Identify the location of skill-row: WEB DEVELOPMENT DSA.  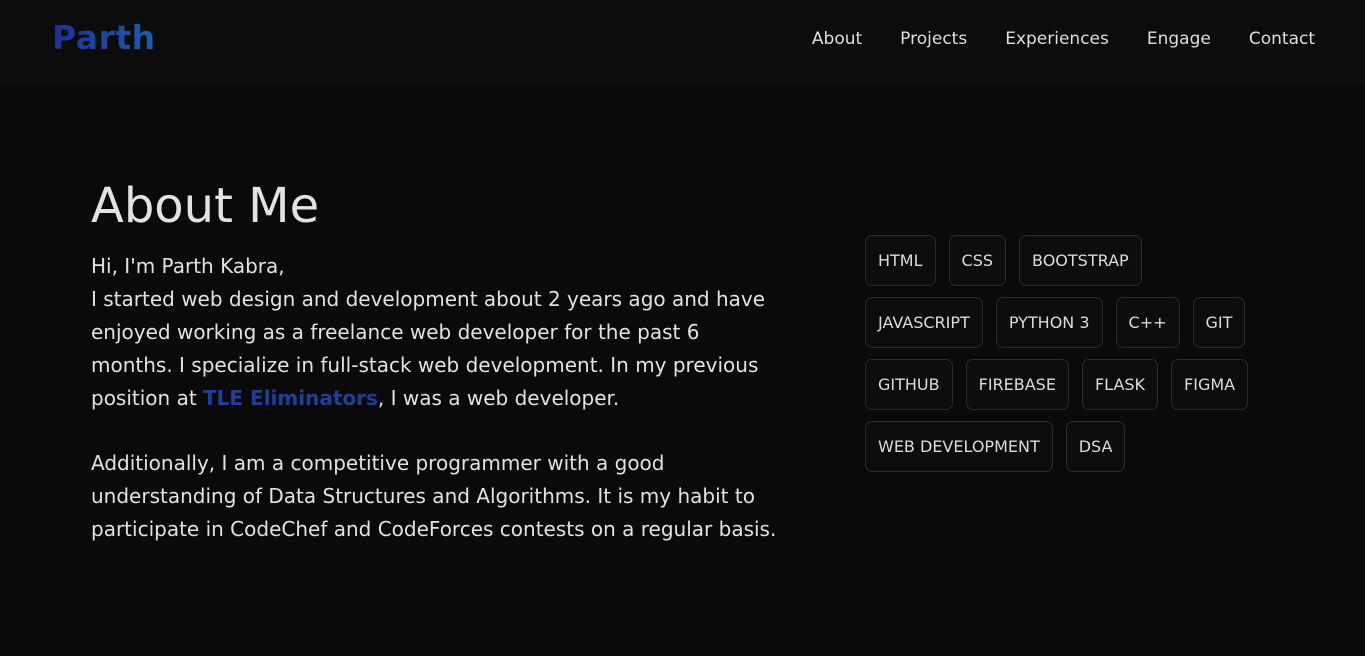
(1075, 446).